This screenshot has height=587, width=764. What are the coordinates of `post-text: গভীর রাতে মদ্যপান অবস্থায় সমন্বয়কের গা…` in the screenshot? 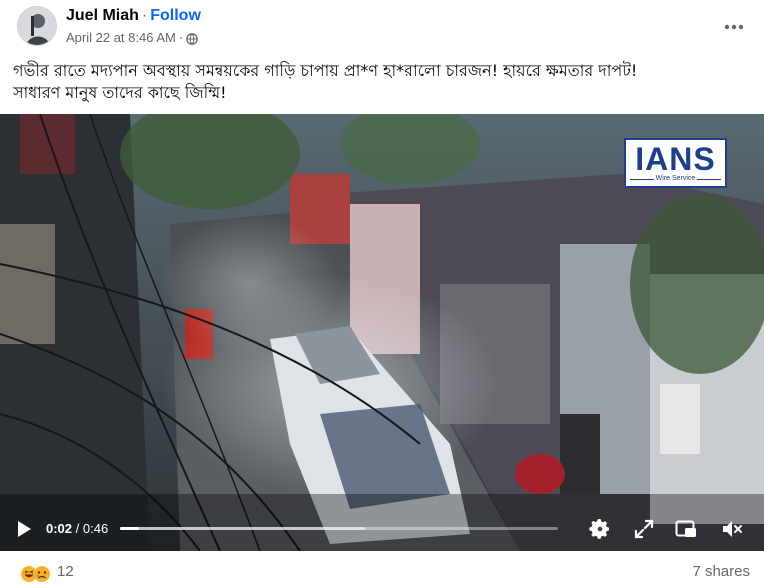 It's located at (383, 82).